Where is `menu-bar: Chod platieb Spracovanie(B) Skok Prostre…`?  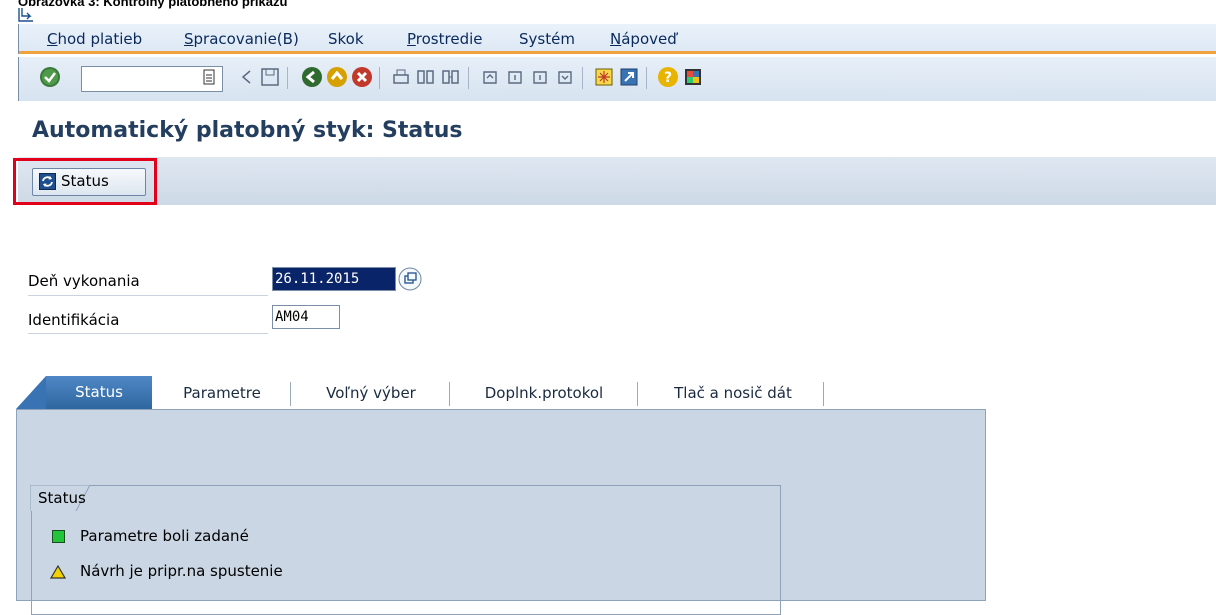
menu-bar: Chod platieb Spracovanie(B) Skok Prostre… is located at coordinates (617, 39).